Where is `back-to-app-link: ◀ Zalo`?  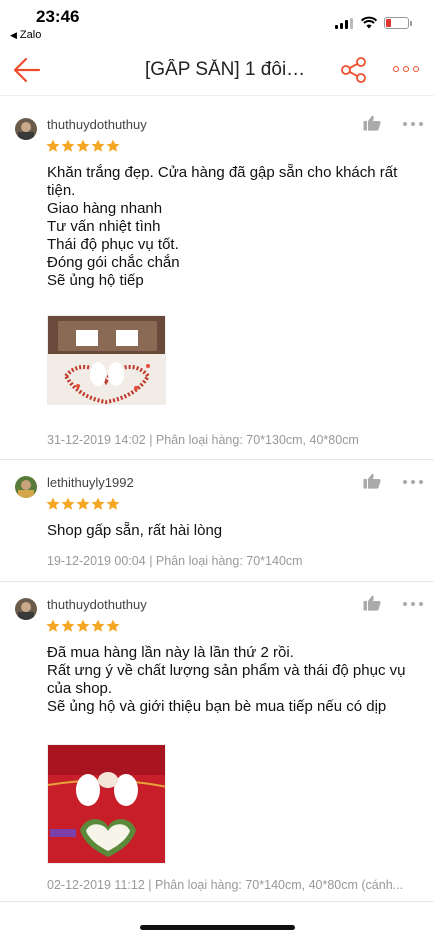
back-to-app-link: ◀ Zalo is located at coordinates (25, 35).